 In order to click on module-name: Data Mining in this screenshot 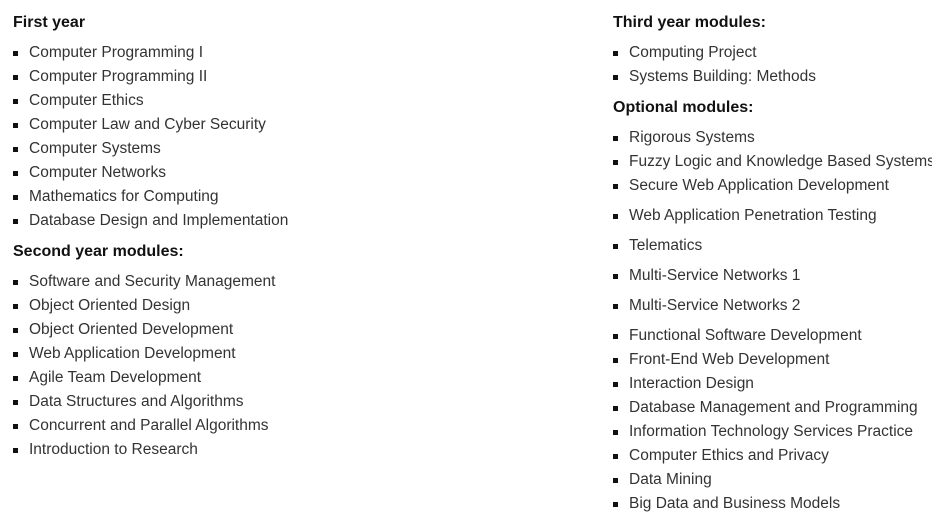, I will do `click(670, 479)`.